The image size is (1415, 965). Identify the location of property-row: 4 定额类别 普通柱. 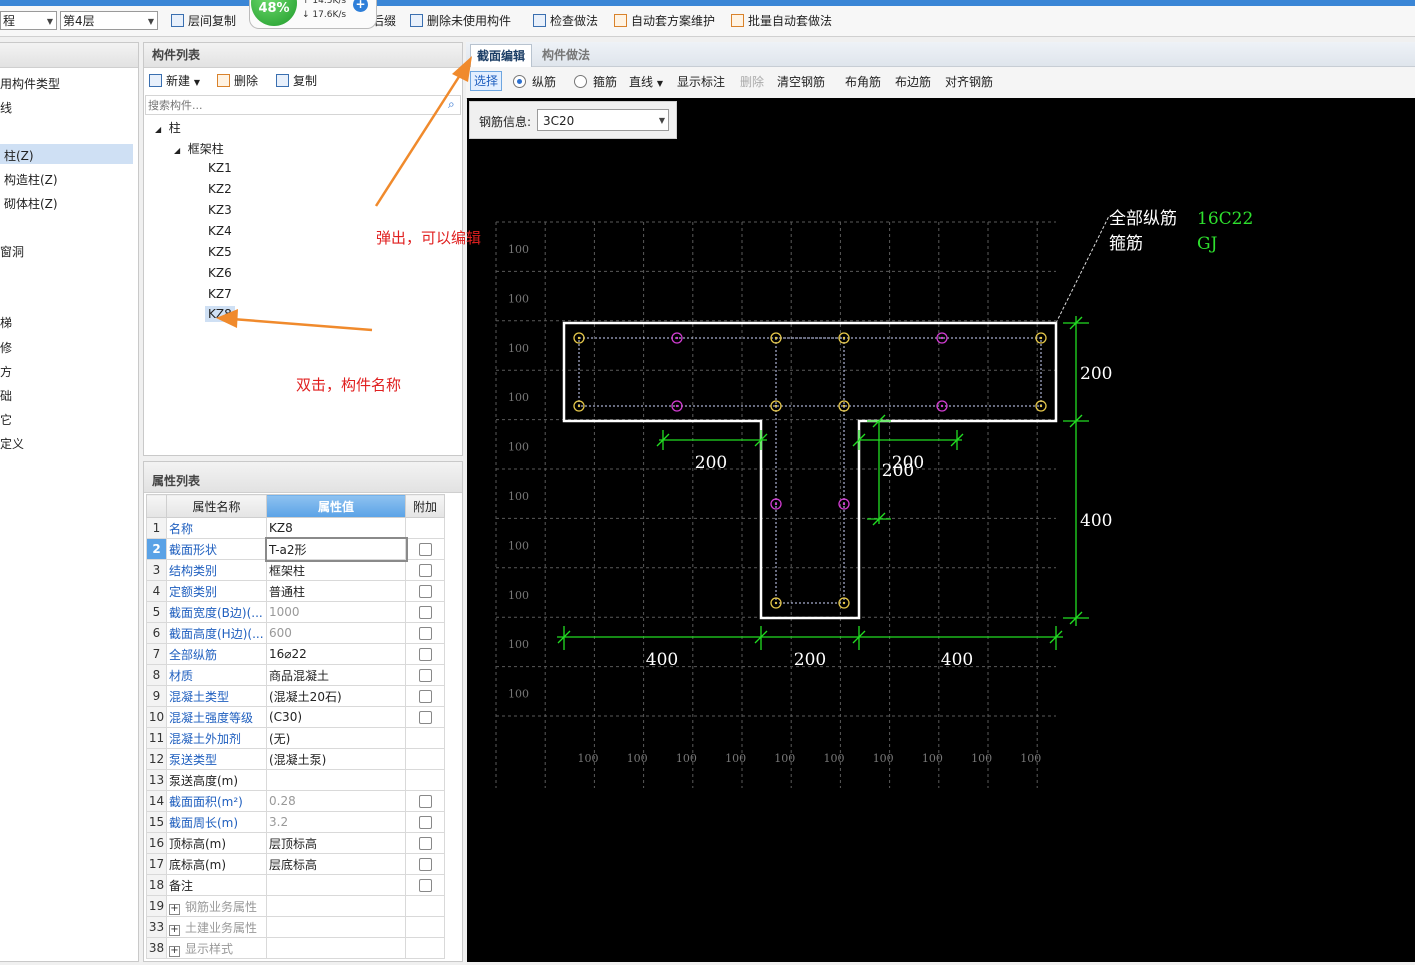
(295, 591).